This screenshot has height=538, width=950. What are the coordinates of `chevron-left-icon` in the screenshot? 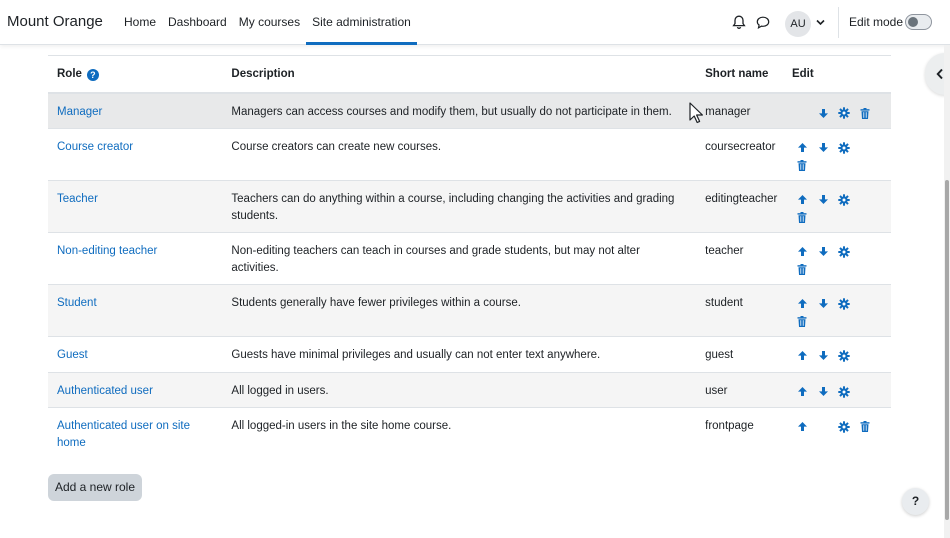 It's located at (939, 74).